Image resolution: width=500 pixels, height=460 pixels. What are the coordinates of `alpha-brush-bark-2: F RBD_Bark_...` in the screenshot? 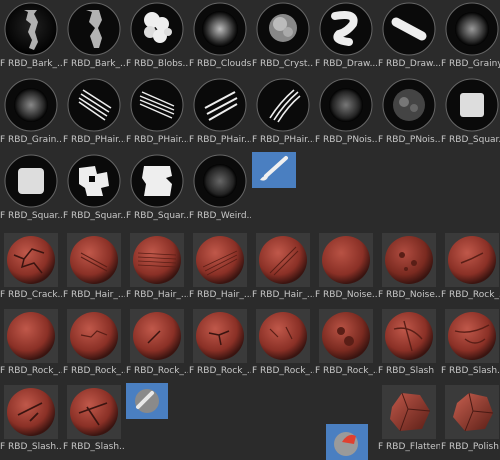 It's located at (94, 38).